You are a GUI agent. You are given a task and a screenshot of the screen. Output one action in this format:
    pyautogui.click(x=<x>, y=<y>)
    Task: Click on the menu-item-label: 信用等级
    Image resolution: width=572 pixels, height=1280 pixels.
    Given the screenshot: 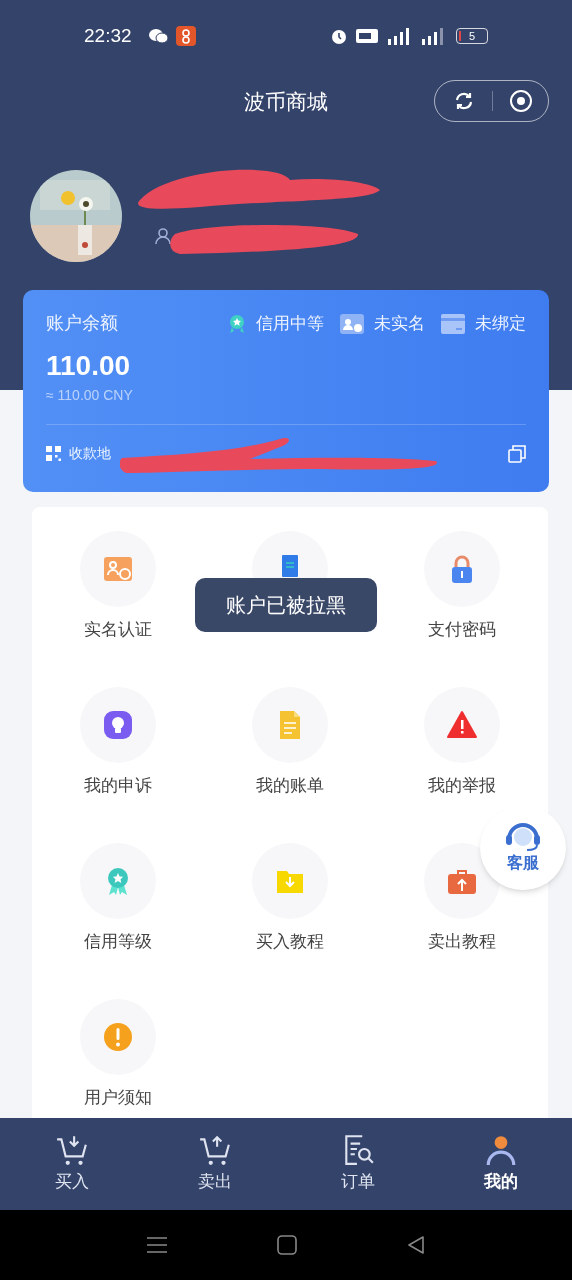 What is the action you would take?
    pyautogui.click(x=118, y=942)
    